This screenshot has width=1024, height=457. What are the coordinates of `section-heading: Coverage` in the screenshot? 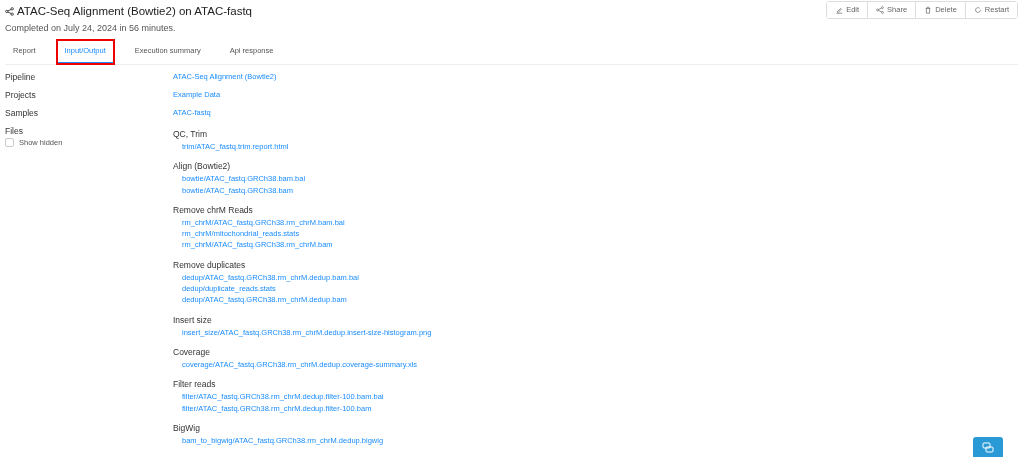 It's located at (192, 351).